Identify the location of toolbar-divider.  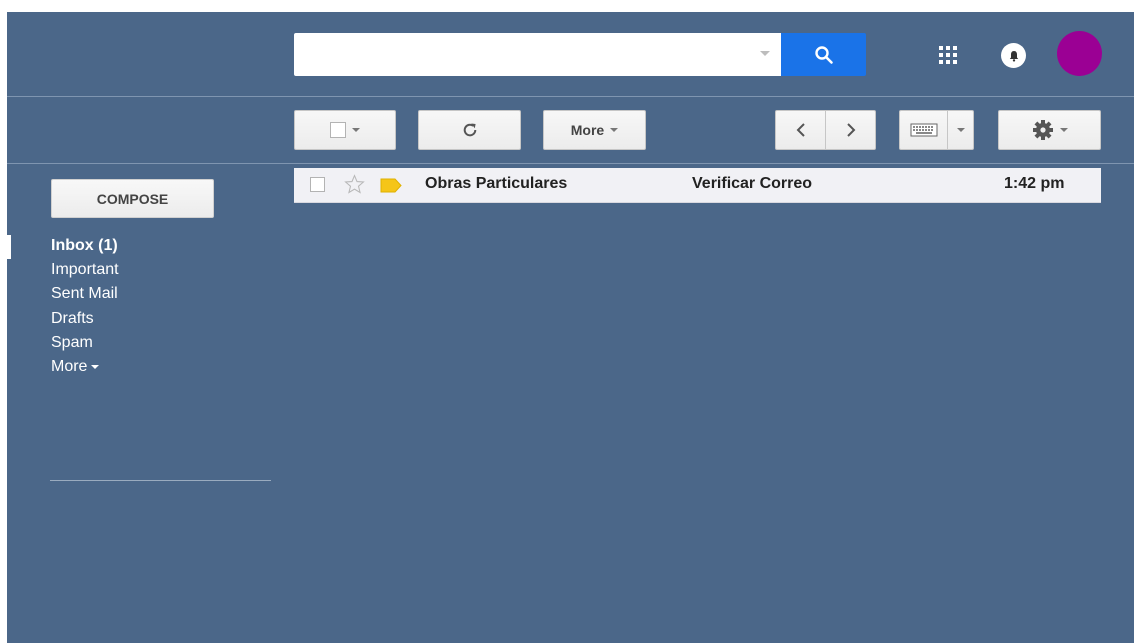
(570, 163).